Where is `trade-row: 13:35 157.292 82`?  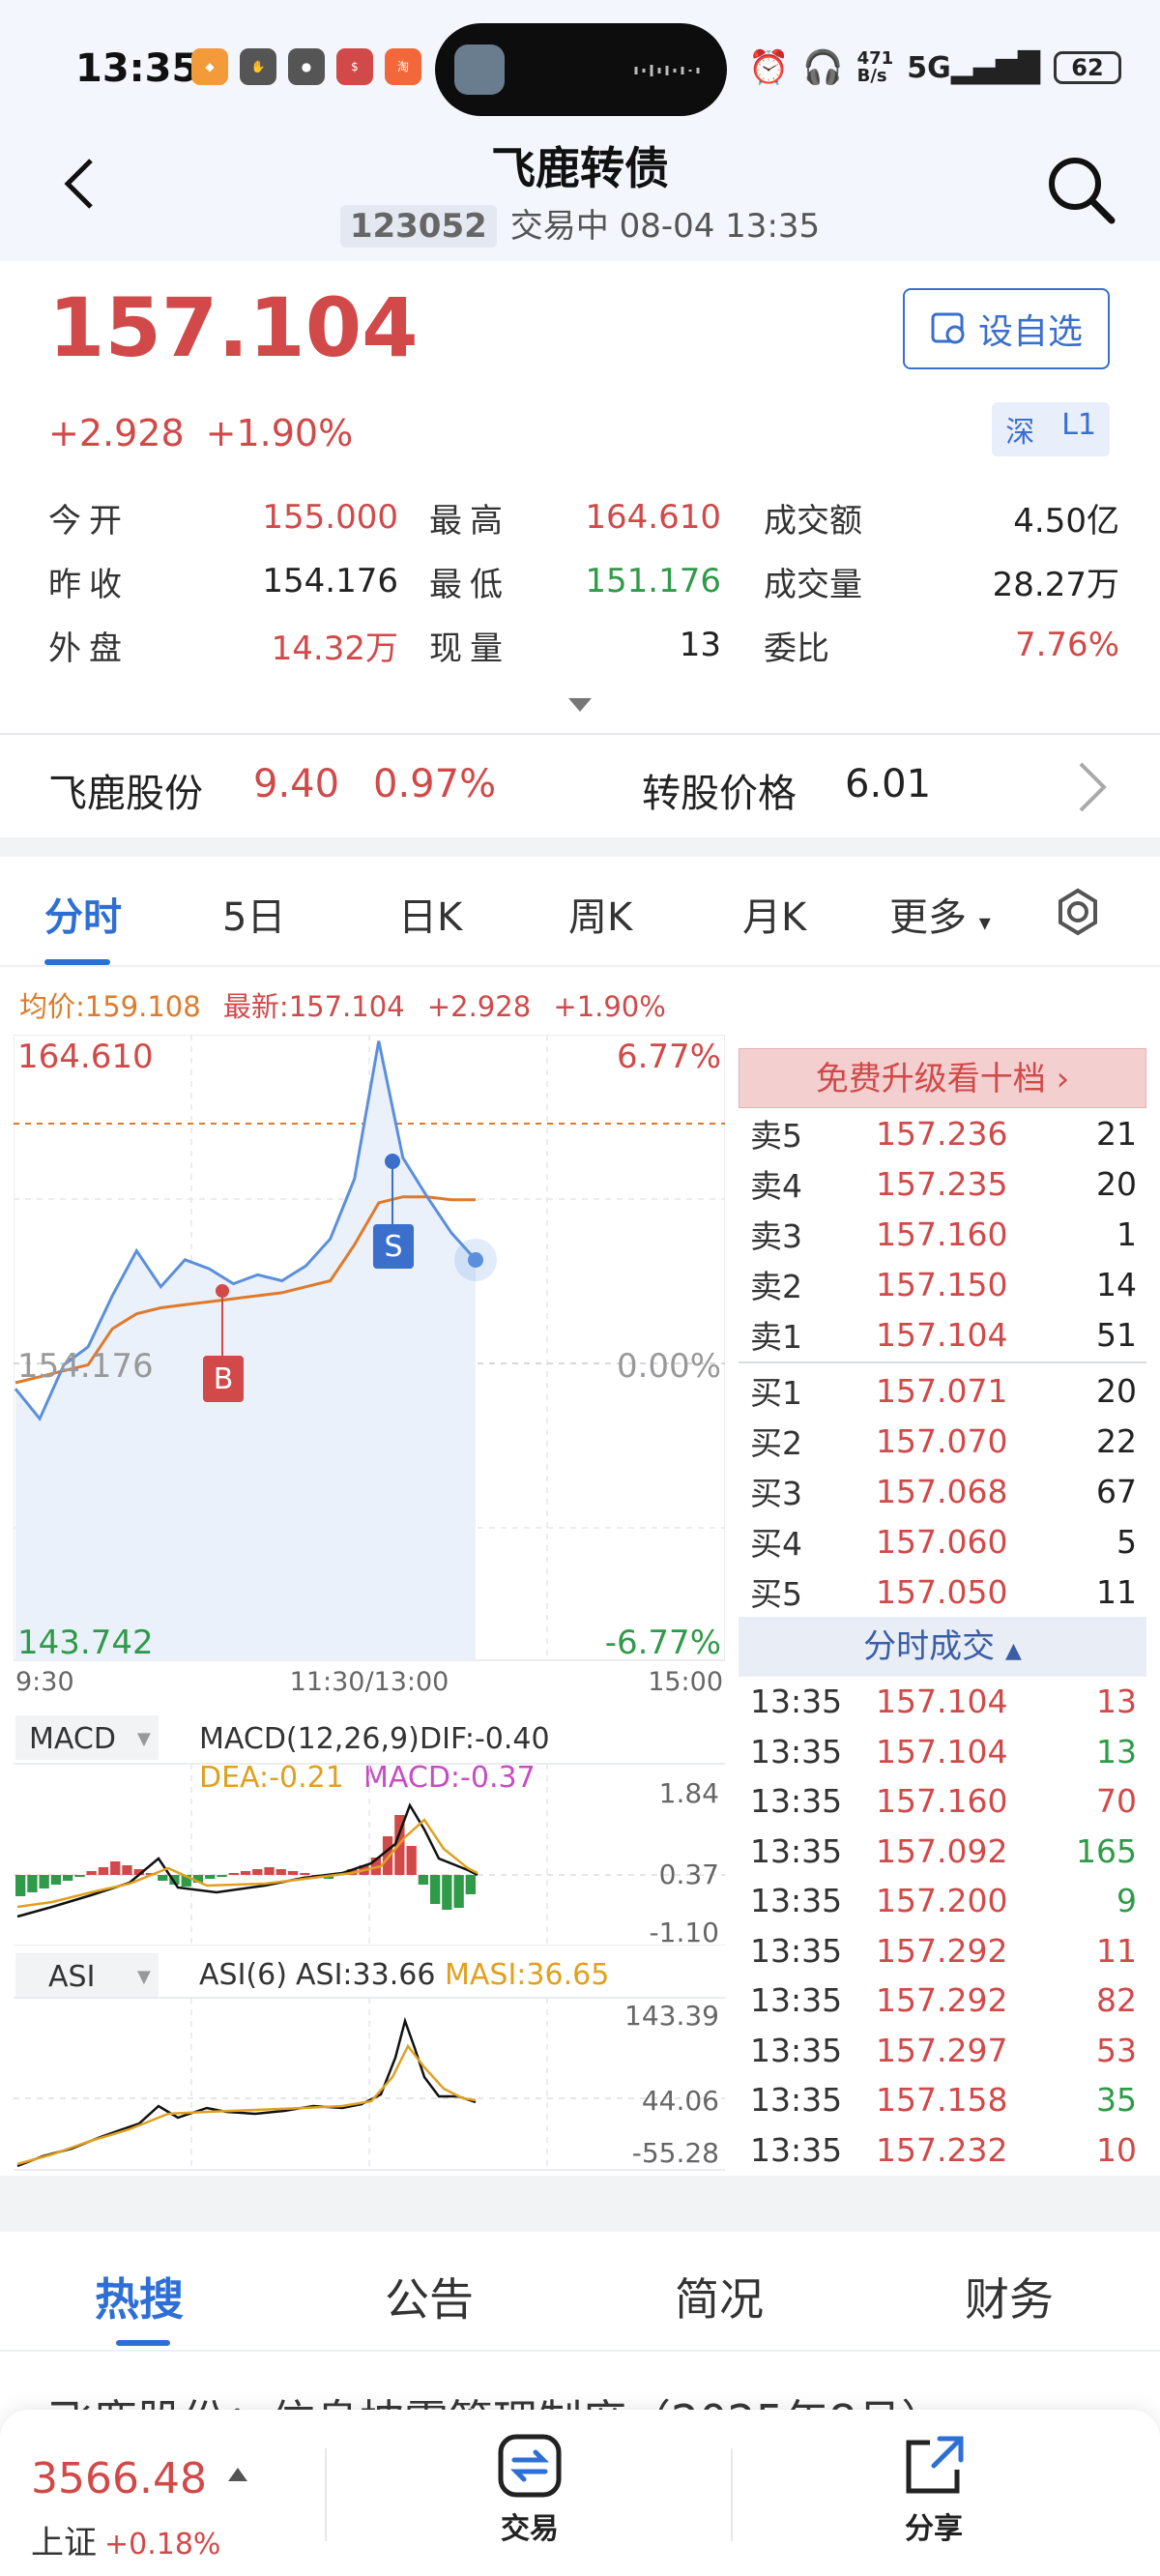
trade-row: 13:35 157.292 82 is located at coordinates (943, 2001).